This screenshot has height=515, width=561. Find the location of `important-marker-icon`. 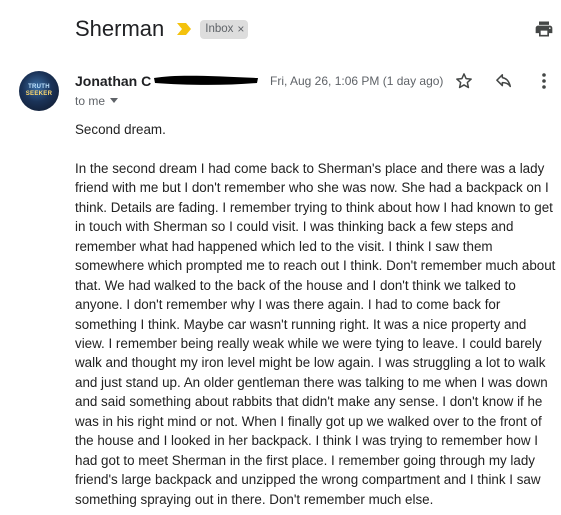

important-marker-icon is located at coordinates (184, 29).